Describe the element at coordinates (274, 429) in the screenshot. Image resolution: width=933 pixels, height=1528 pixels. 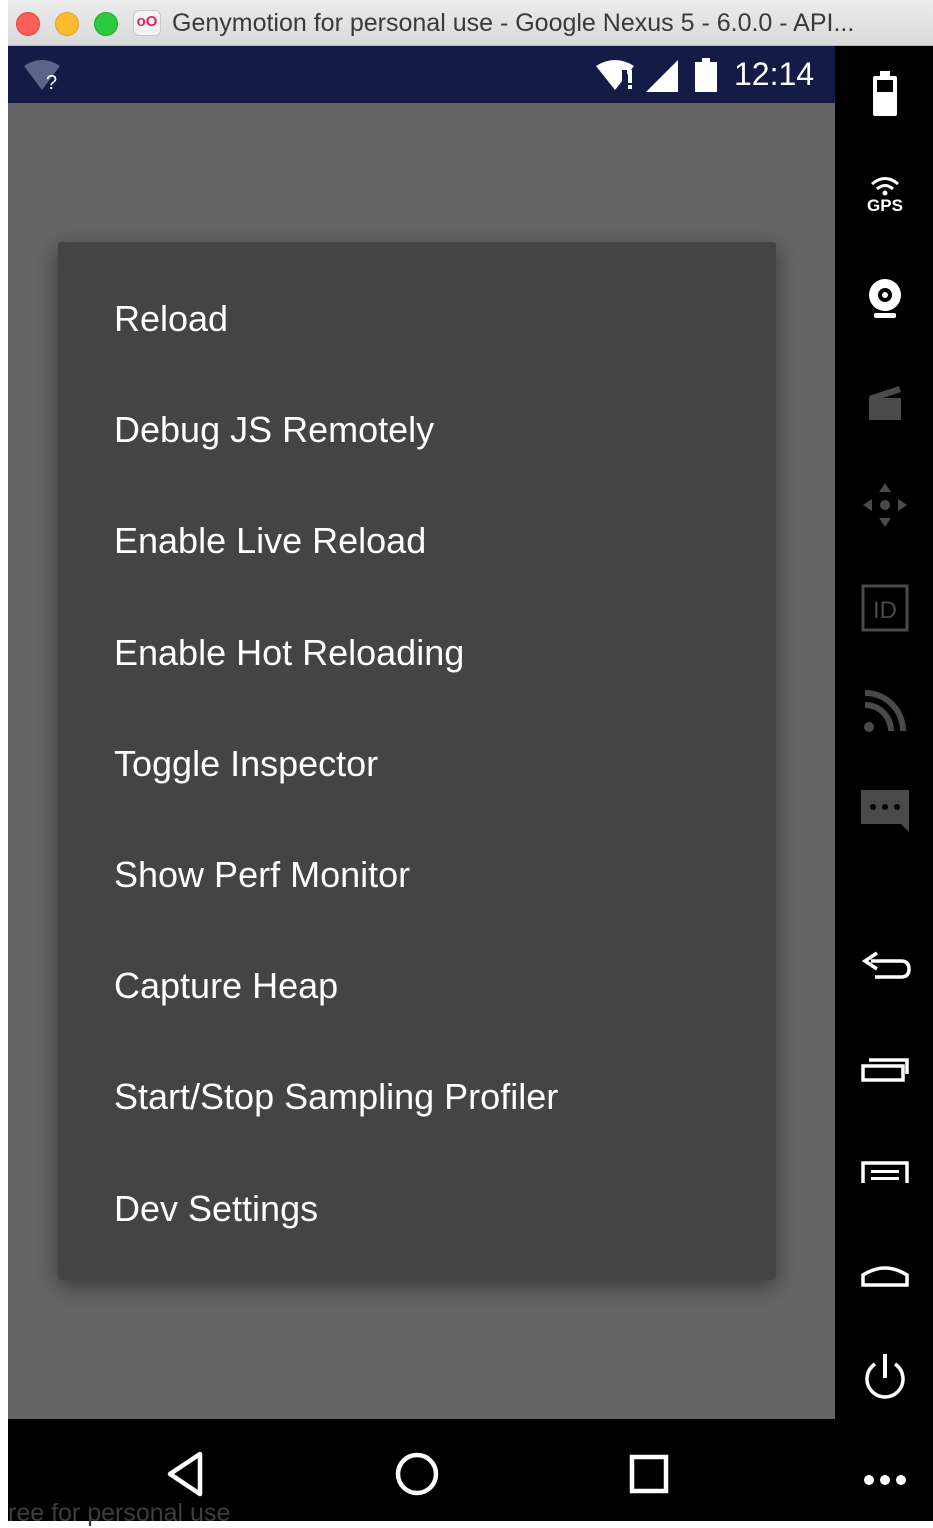
I see `menu-item-label: Debug JS Remotely` at that location.